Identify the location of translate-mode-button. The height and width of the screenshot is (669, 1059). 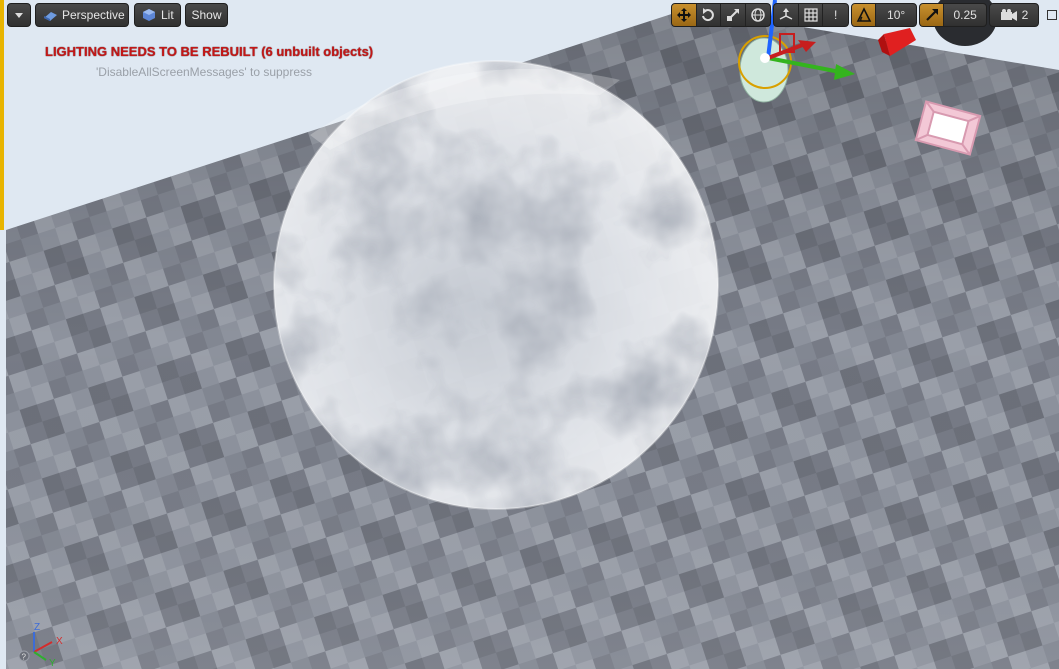
(684, 15).